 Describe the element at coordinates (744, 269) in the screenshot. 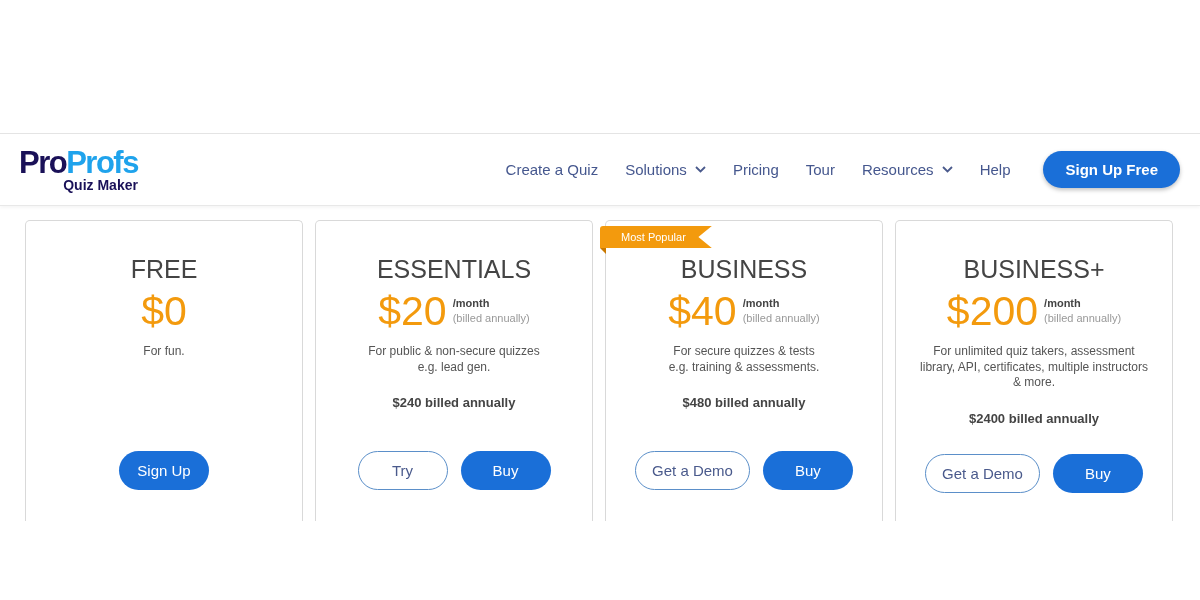

I see `plan-name: BUSINESS` at that location.